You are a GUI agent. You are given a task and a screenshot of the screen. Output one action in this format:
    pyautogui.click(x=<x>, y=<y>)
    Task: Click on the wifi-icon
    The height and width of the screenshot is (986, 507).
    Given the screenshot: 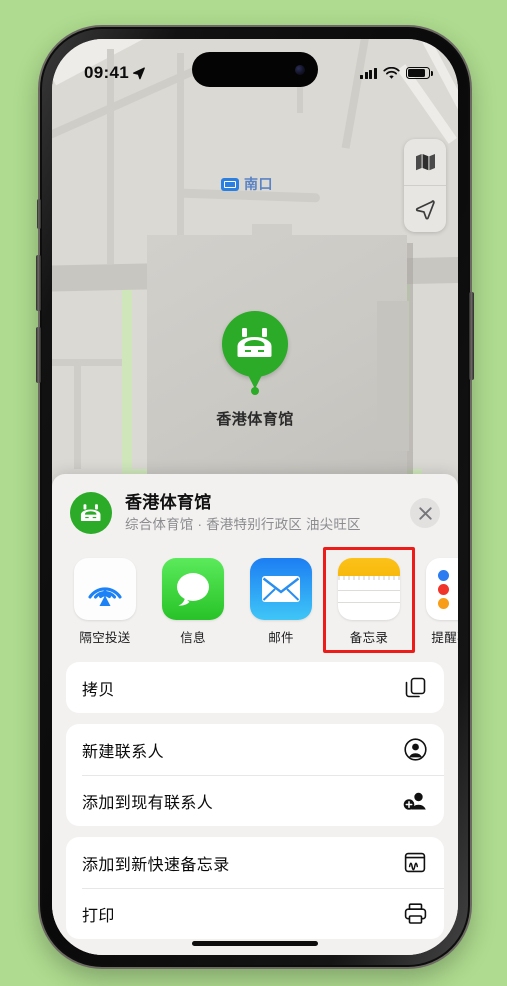 What is the action you would take?
    pyautogui.click(x=391, y=72)
    